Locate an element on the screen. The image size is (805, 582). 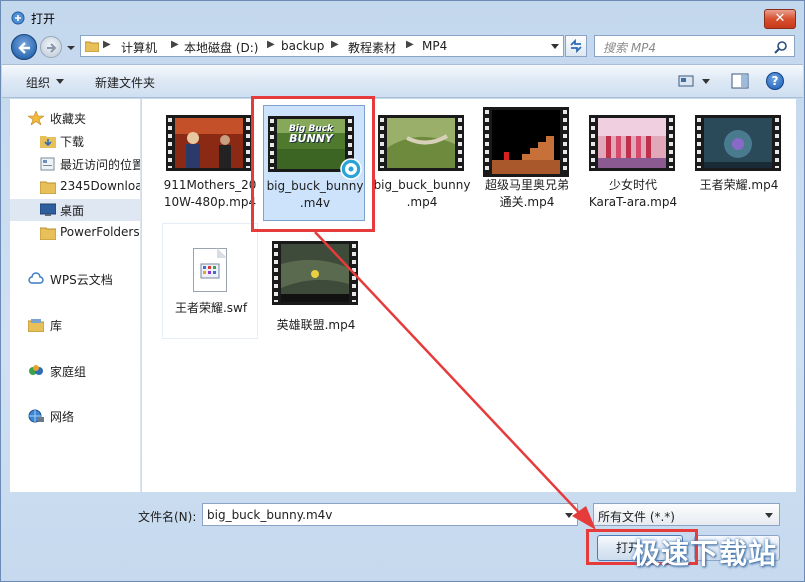
nav-item-label: 家庭组 is located at coordinates (68, 372).